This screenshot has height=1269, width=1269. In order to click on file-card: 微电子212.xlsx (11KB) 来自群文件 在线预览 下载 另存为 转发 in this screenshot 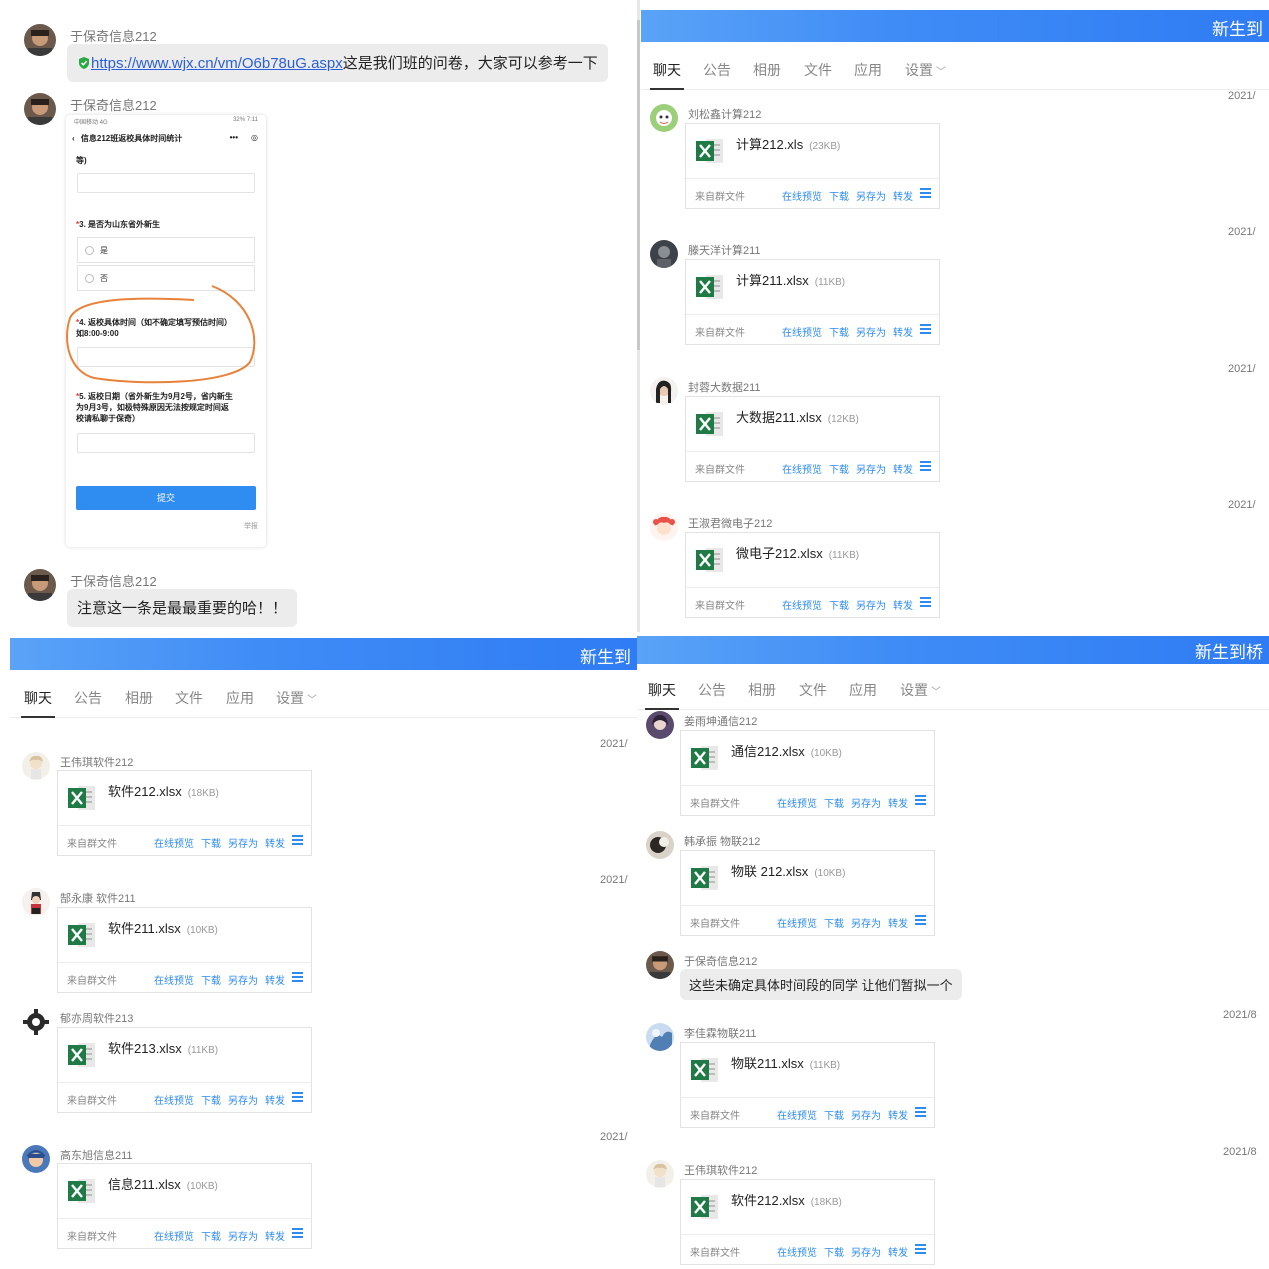, I will do `click(812, 575)`.